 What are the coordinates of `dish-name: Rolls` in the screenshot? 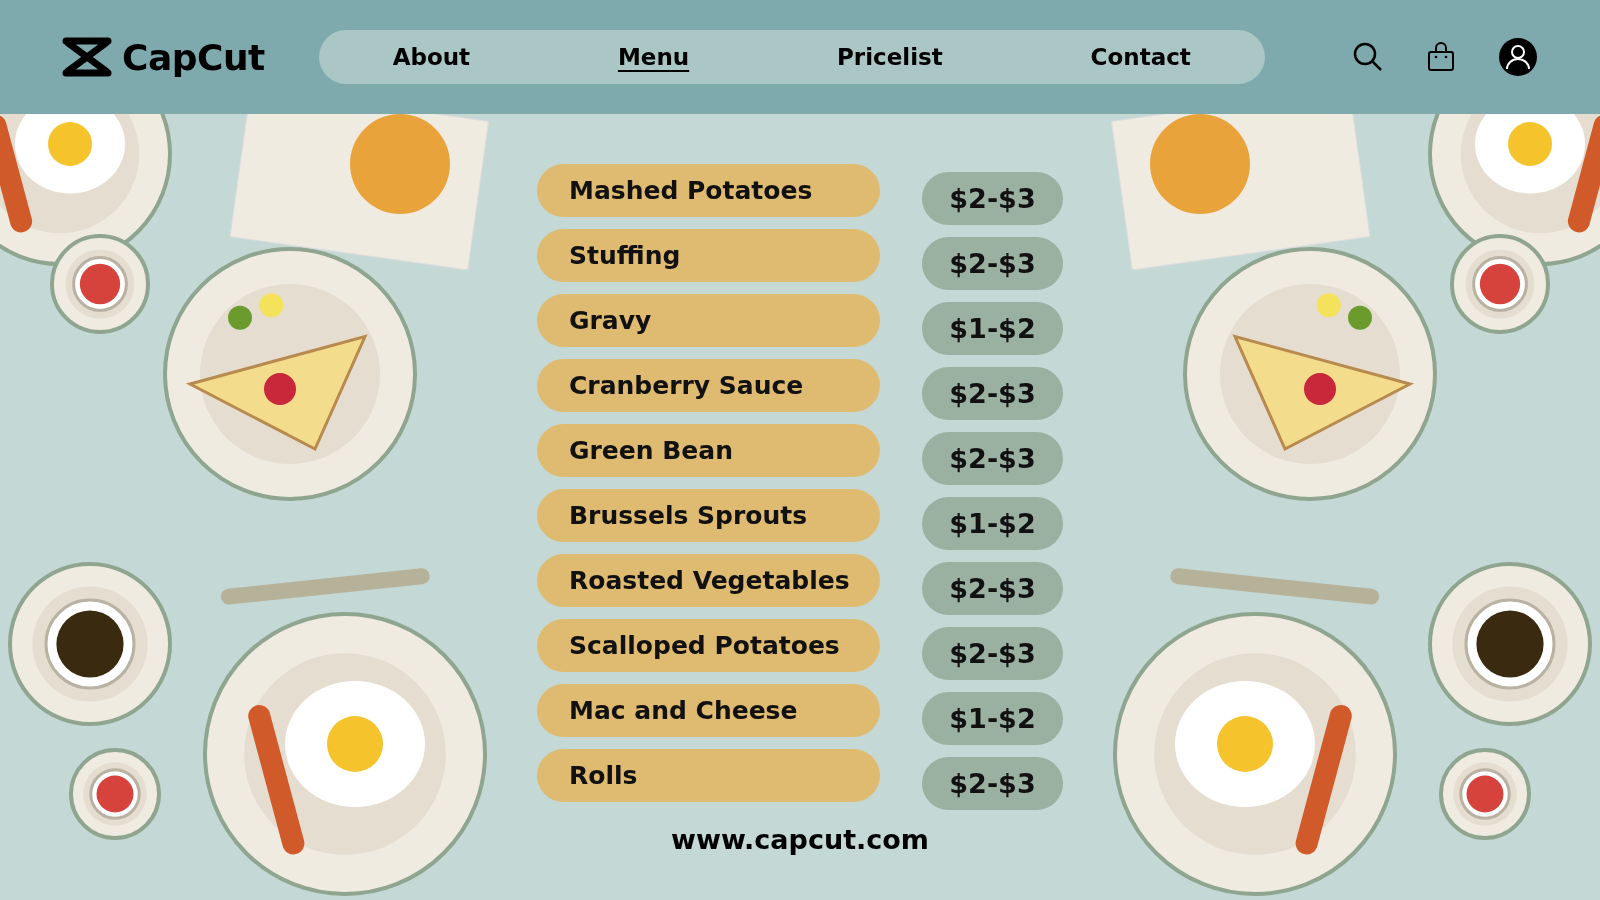 It's located at (708, 775).